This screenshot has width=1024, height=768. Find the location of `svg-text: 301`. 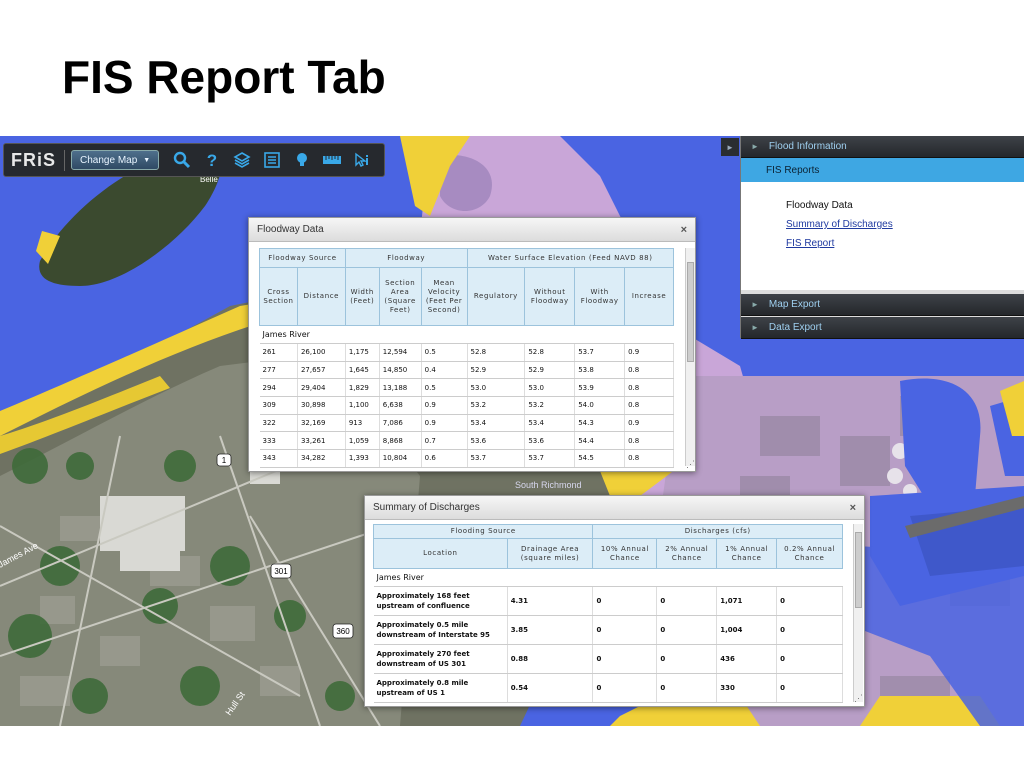

svg-text: 301 is located at coordinates (281, 571).